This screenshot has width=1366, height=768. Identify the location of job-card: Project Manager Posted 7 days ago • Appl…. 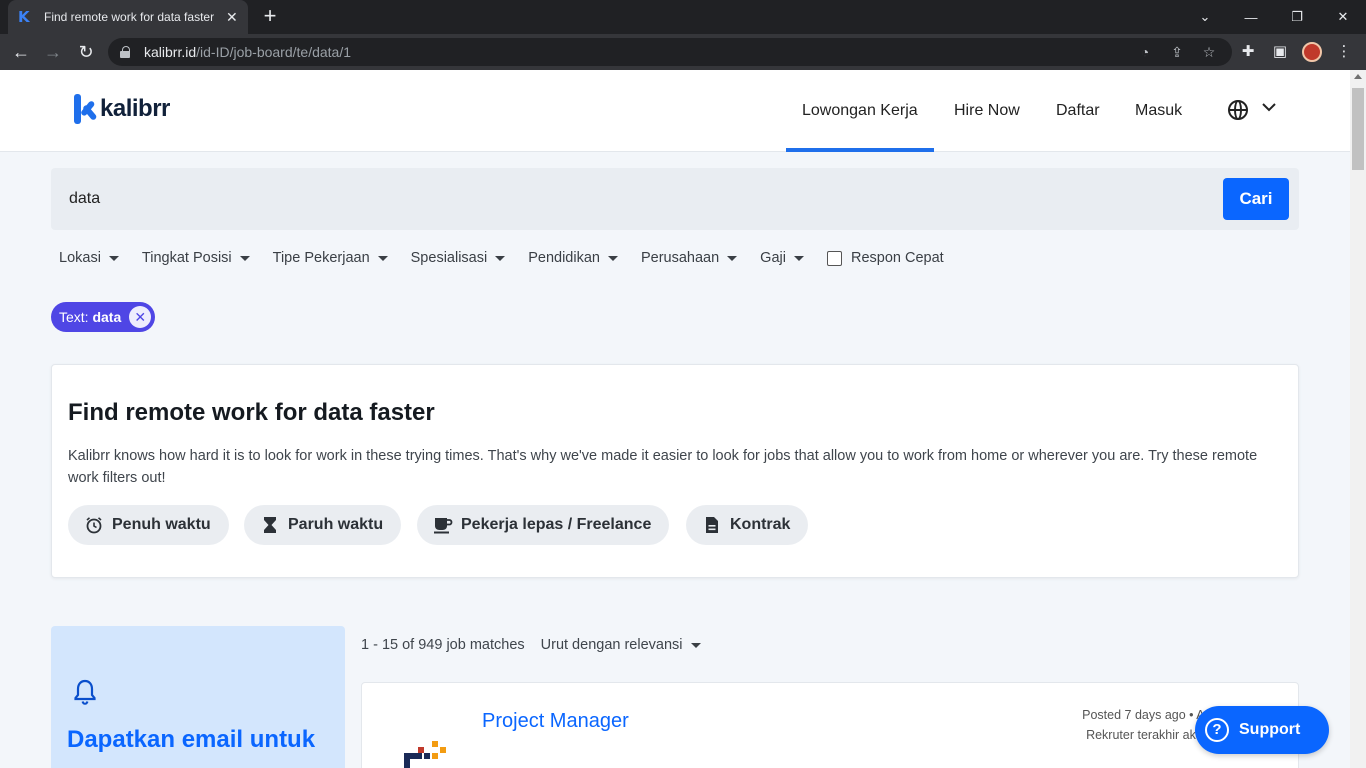
(830, 725).